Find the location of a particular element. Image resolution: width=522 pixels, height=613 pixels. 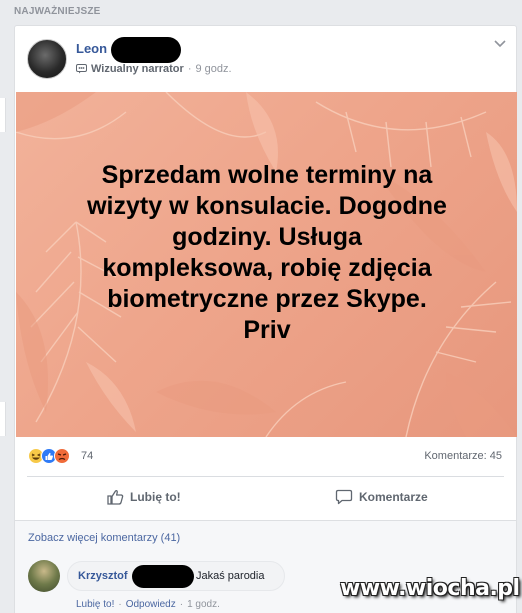

chevron-down-icon is located at coordinates (500, 44).